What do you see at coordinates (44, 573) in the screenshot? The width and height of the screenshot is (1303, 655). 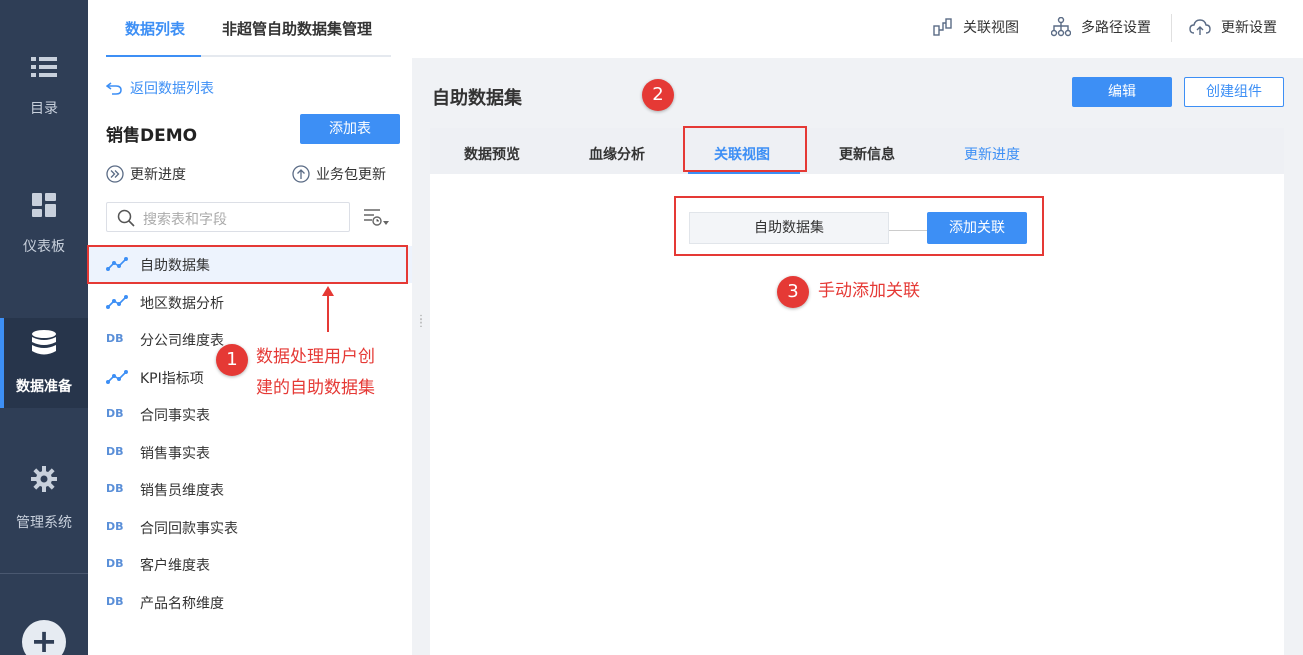 I see `nav-divider` at bounding box center [44, 573].